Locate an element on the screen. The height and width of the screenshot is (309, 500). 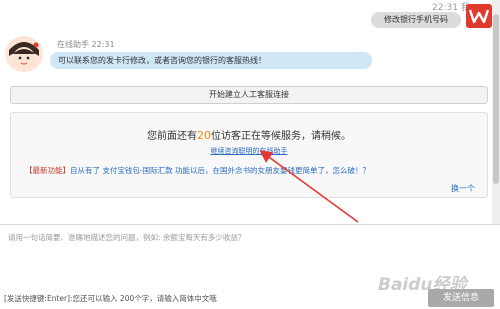
agent-message-bubble: 可以联系您的发卡行修改，或者咨询您的银行的客服热线！ is located at coordinates (211, 60).